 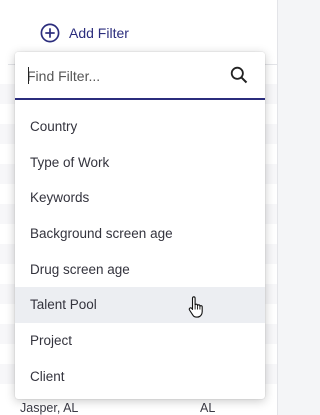 I want to click on filter-option-label: Client, so click(x=47, y=376).